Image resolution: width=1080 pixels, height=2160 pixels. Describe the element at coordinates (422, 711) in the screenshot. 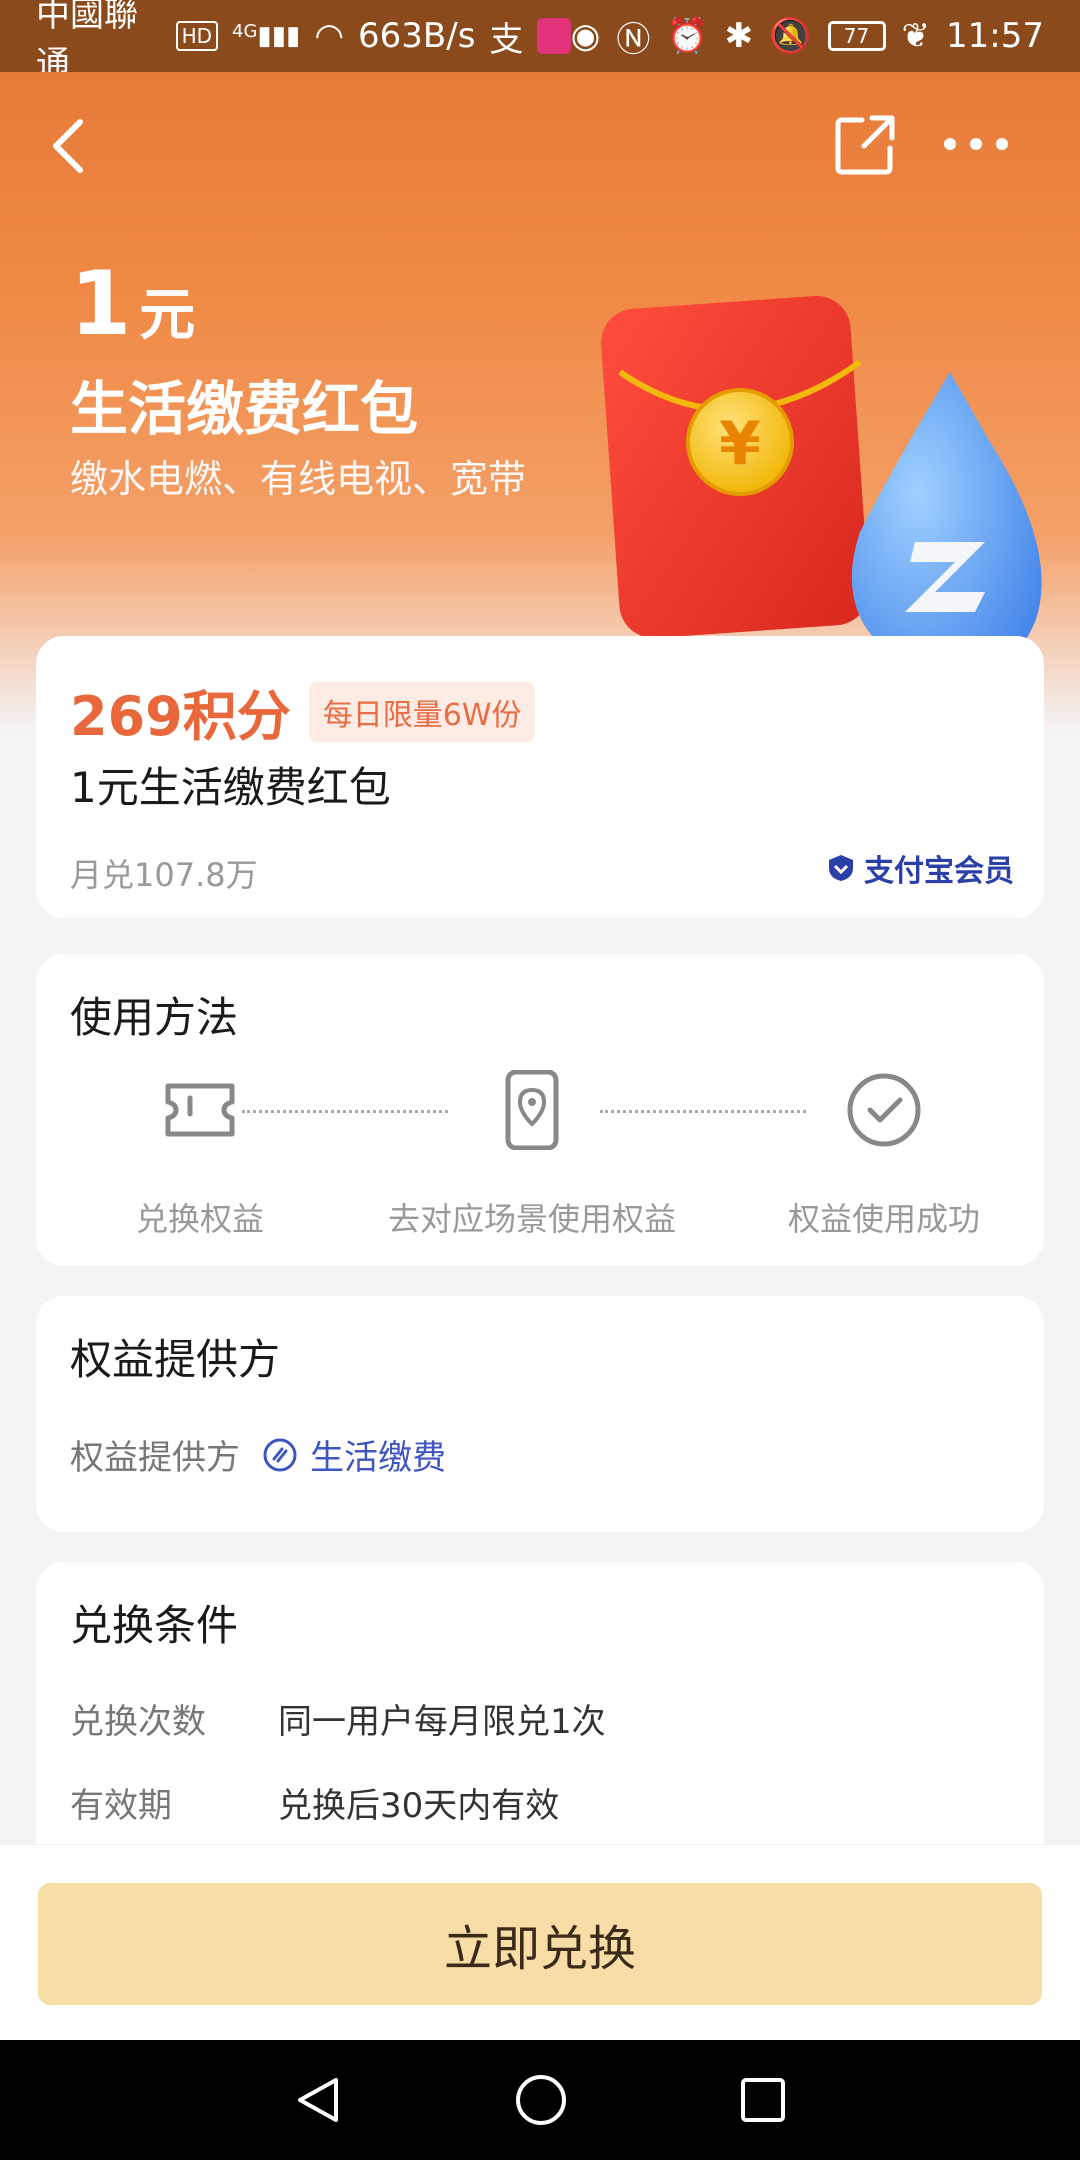

I see `daily-limit-badge: 每日限量6W份` at that location.